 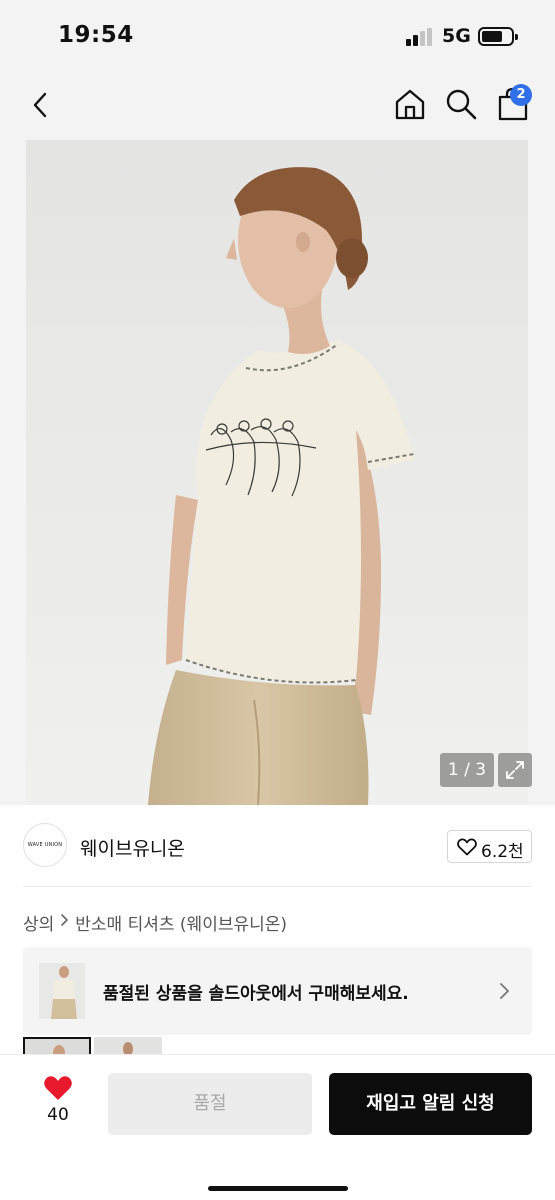 I want to click on expand-icon, so click(x=515, y=770).